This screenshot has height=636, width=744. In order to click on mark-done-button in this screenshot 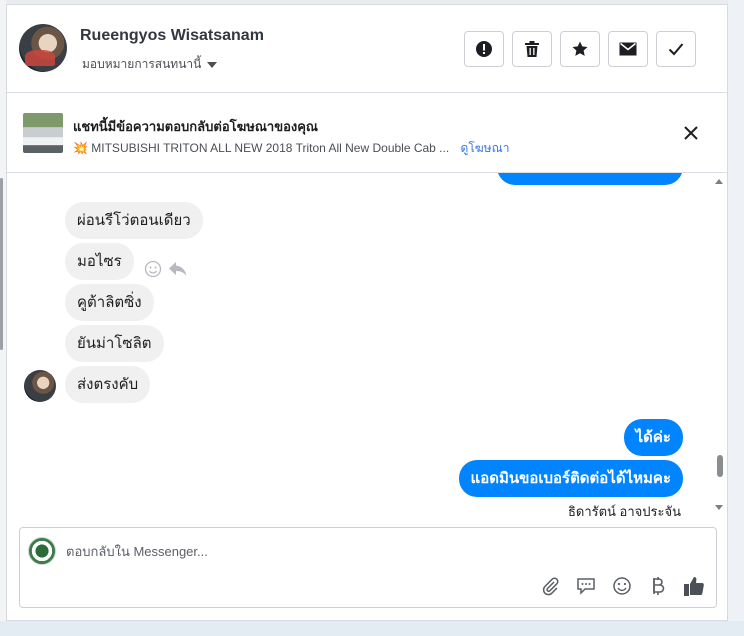, I will do `click(676, 49)`.